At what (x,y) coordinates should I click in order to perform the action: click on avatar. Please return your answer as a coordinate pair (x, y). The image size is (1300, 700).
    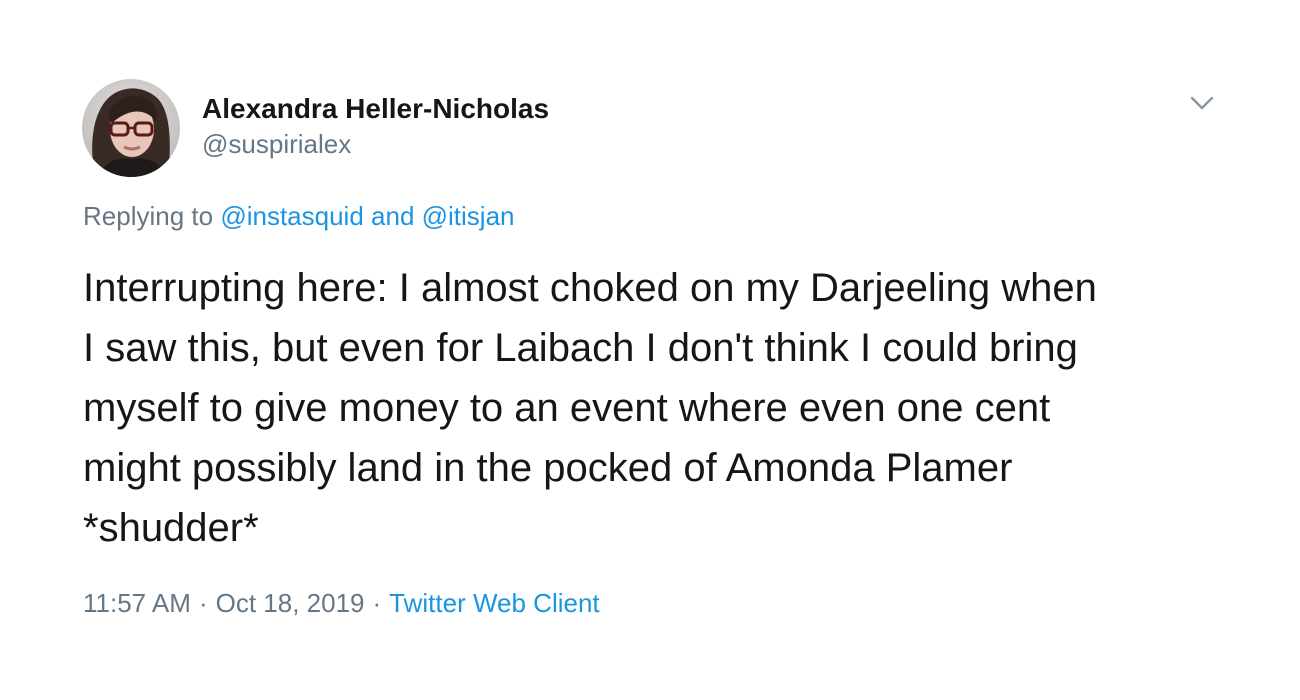
    Looking at the image, I should click on (131, 128).